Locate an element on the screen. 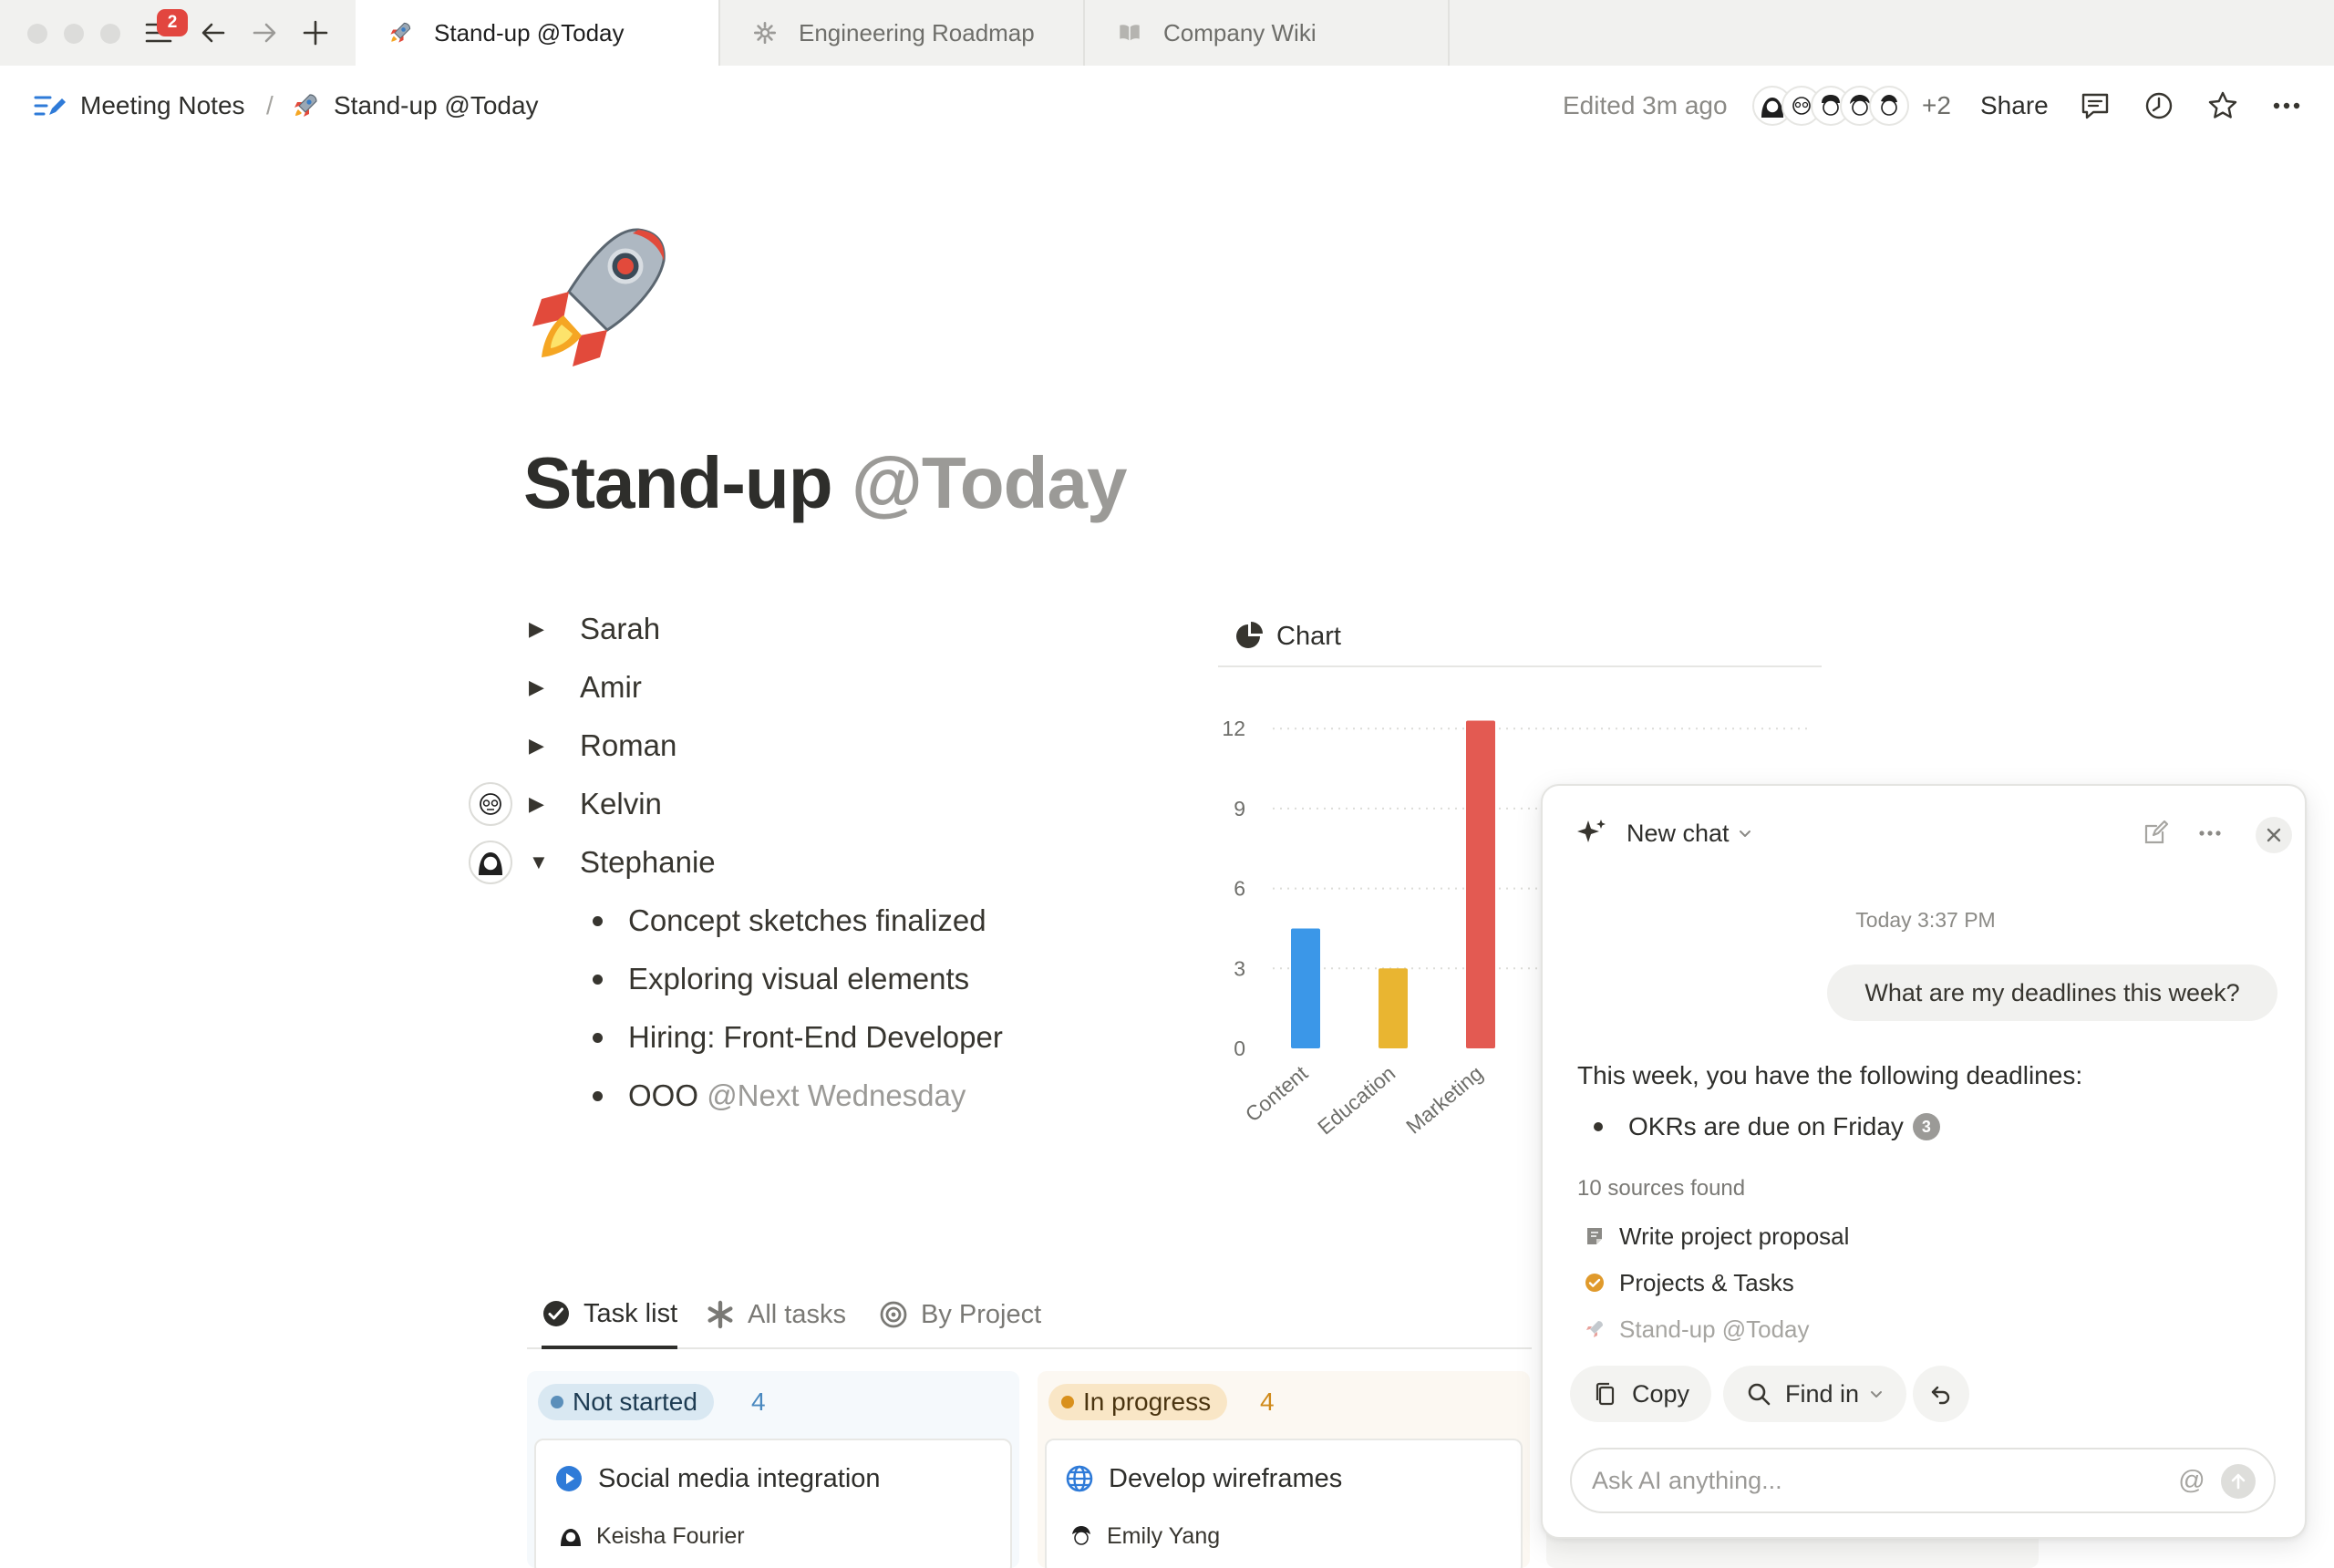 This screenshot has height=1568, width=2334. toggle-amir: ▶ Amir is located at coordinates (585, 687).